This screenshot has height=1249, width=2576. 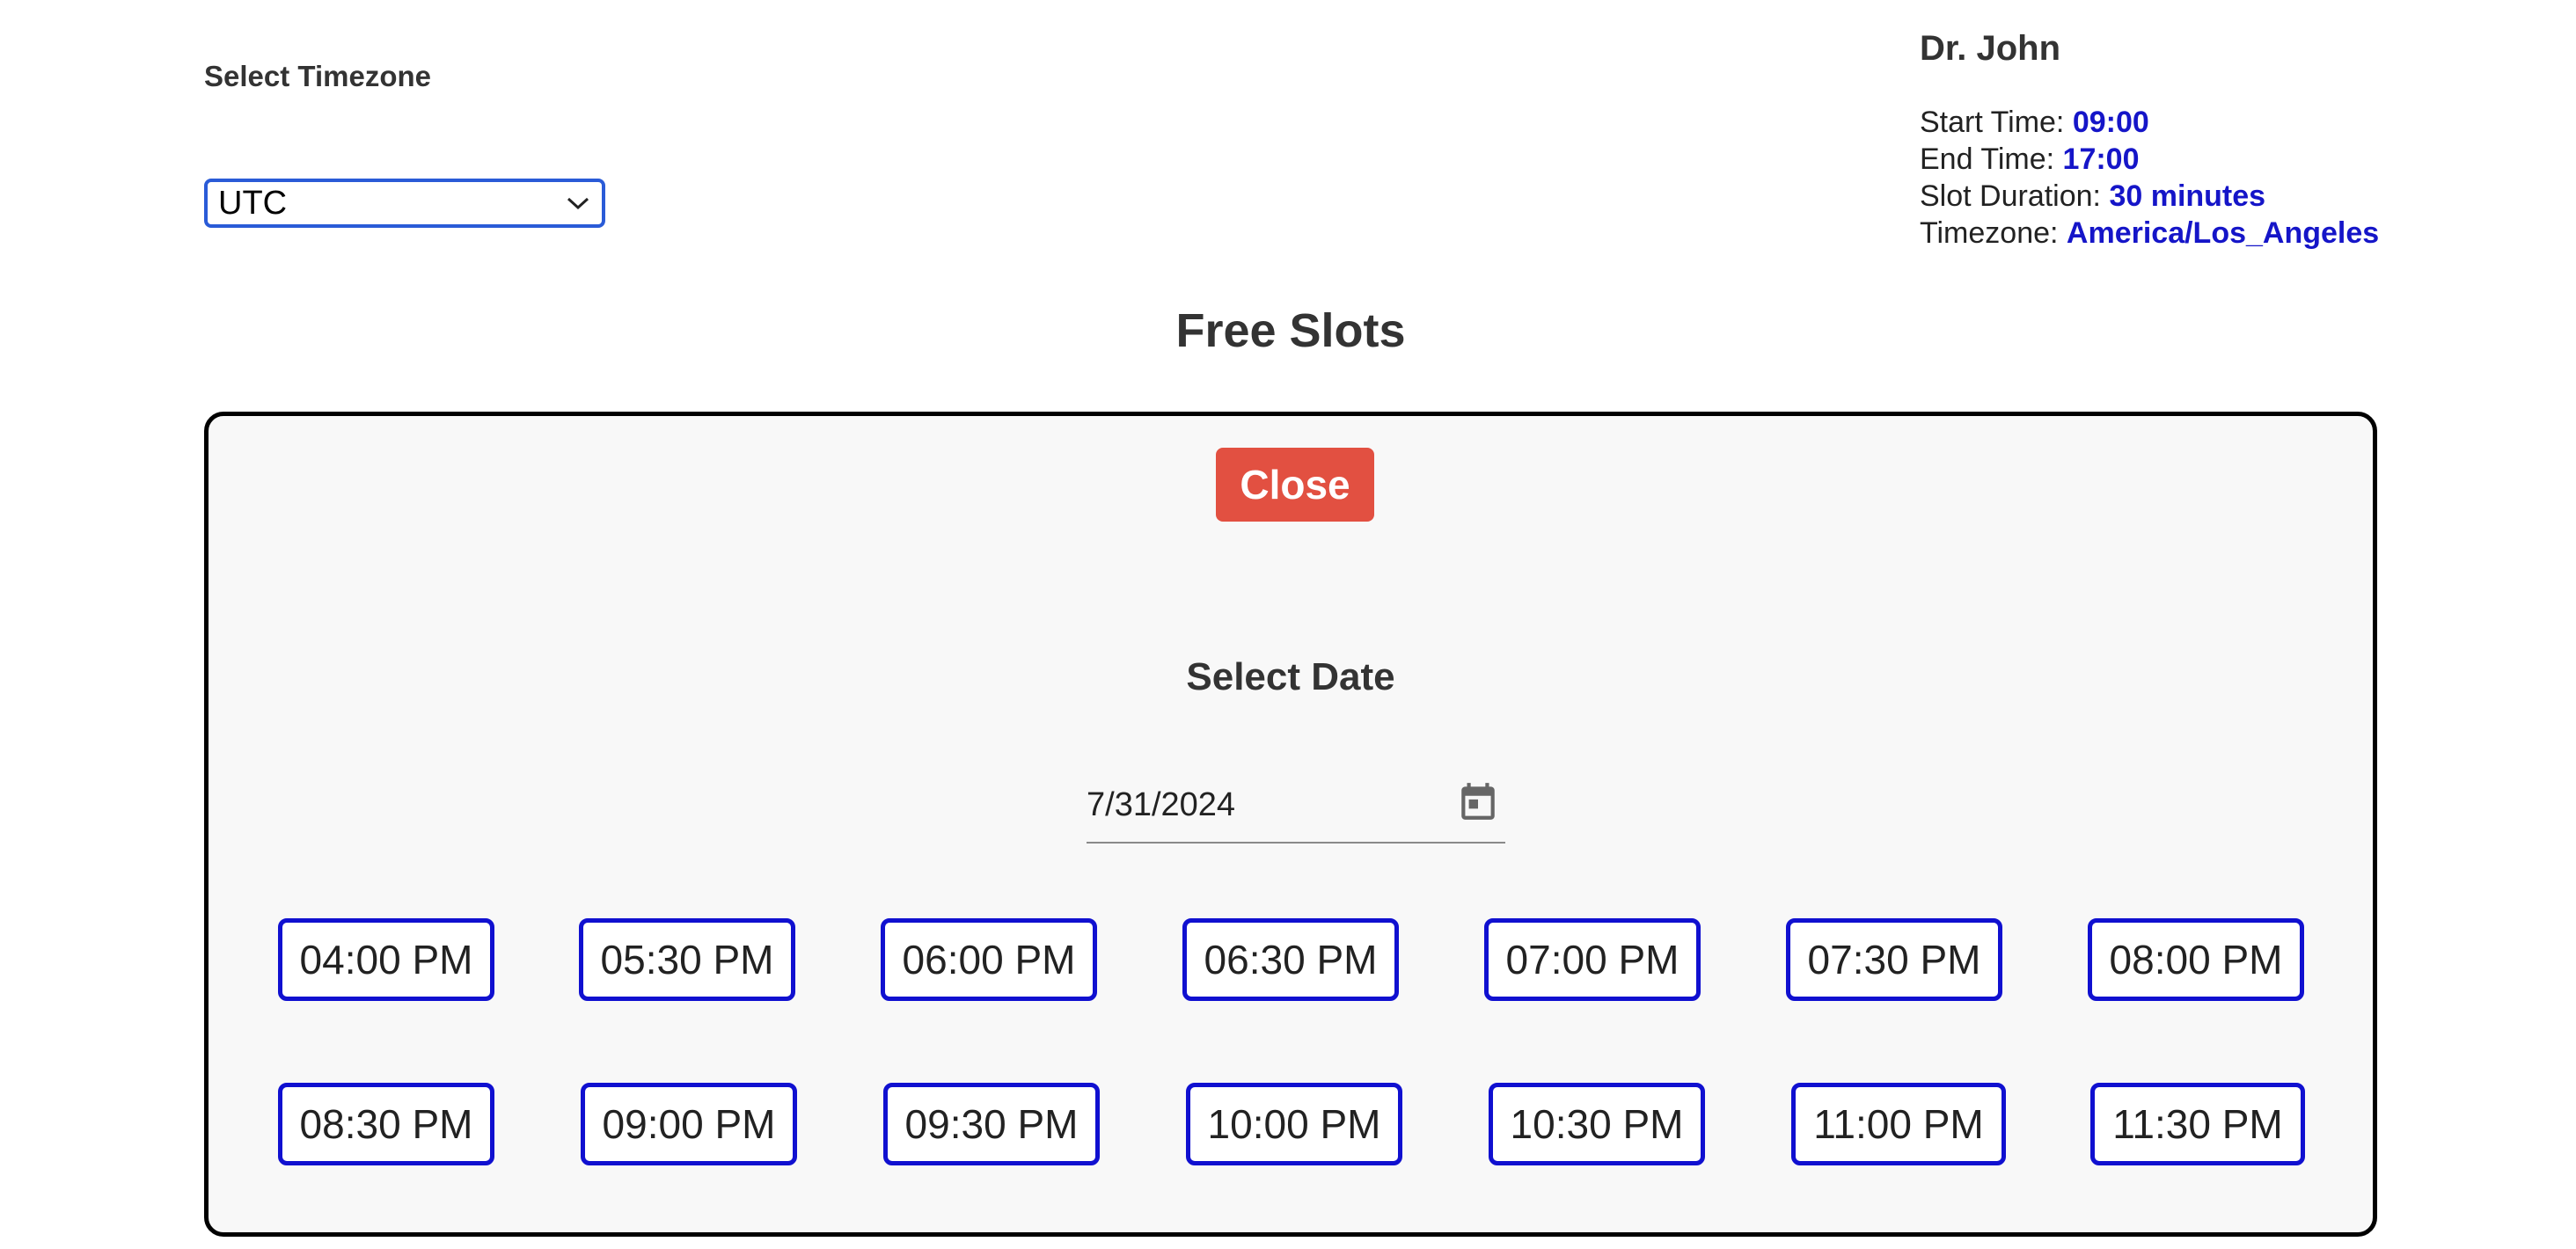 What do you see at coordinates (687, 959) in the screenshot?
I see `time-slot-button: 05:30 PM` at bounding box center [687, 959].